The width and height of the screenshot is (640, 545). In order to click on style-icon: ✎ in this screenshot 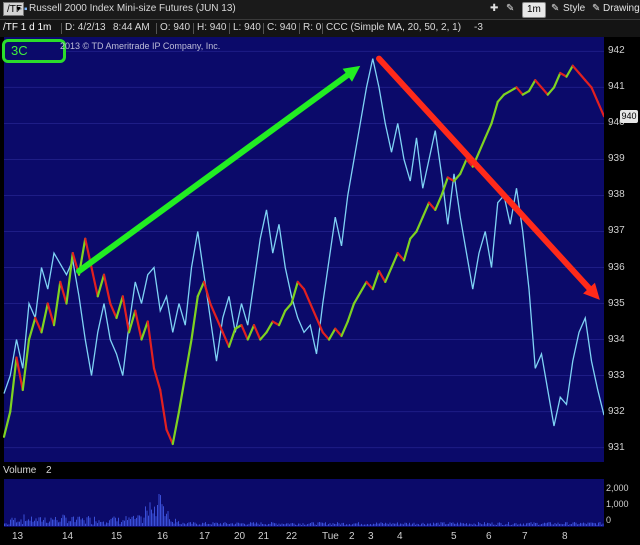, I will do `click(555, 9)`.